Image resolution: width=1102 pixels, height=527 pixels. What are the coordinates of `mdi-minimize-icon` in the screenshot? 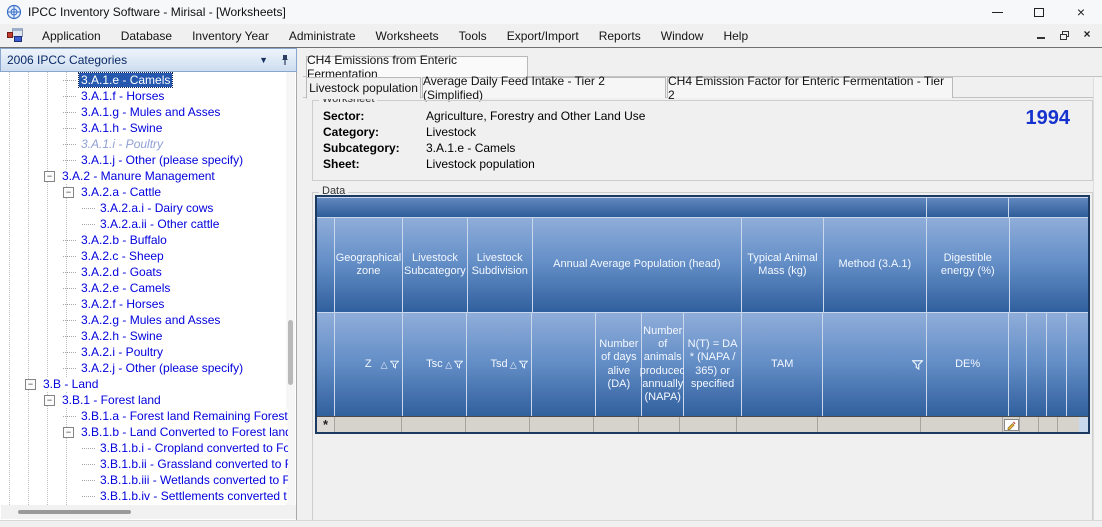 It's located at (1041, 38).